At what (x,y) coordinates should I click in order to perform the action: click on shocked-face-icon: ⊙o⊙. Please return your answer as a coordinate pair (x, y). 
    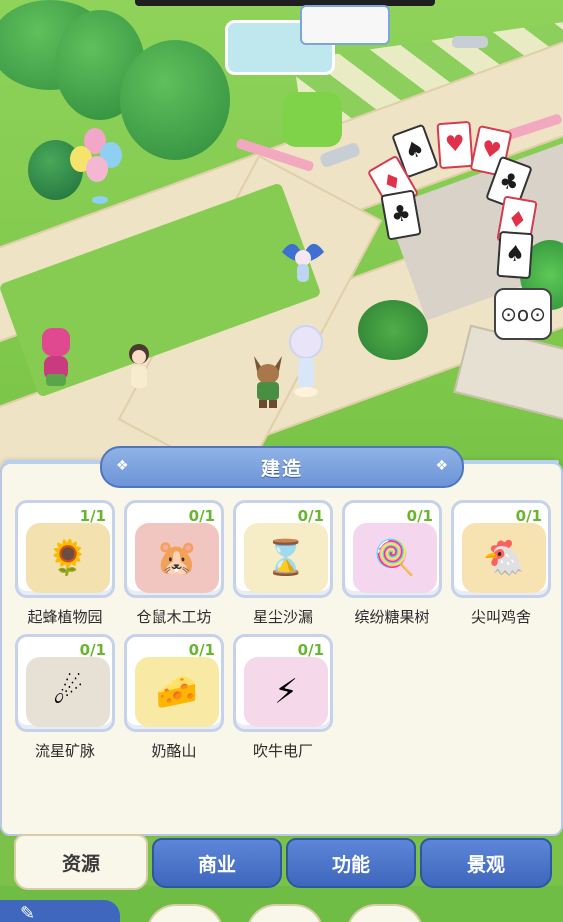
    Looking at the image, I should click on (523, 314).